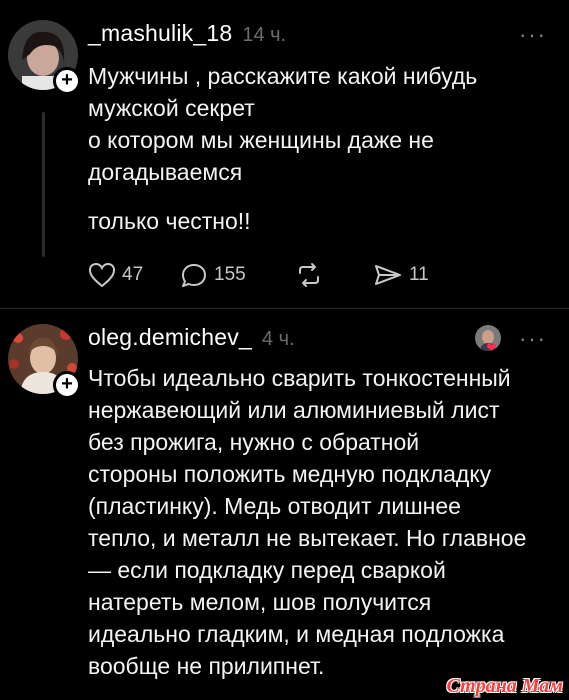  Describe the element at coordinates (388, 275) in the screenshot. I see `send-icon` at that location.